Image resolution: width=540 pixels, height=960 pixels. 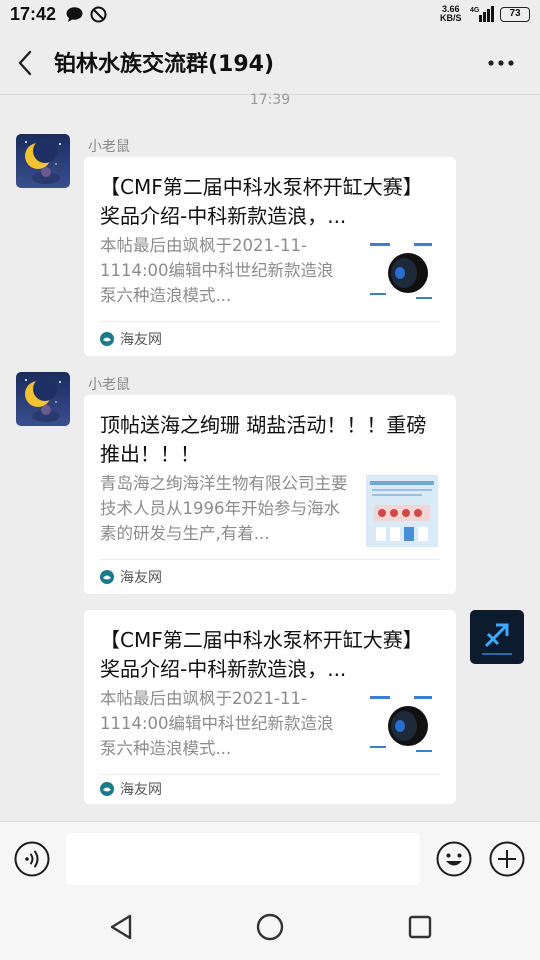 I want to click on input-bar, so click(x=270, y=859).